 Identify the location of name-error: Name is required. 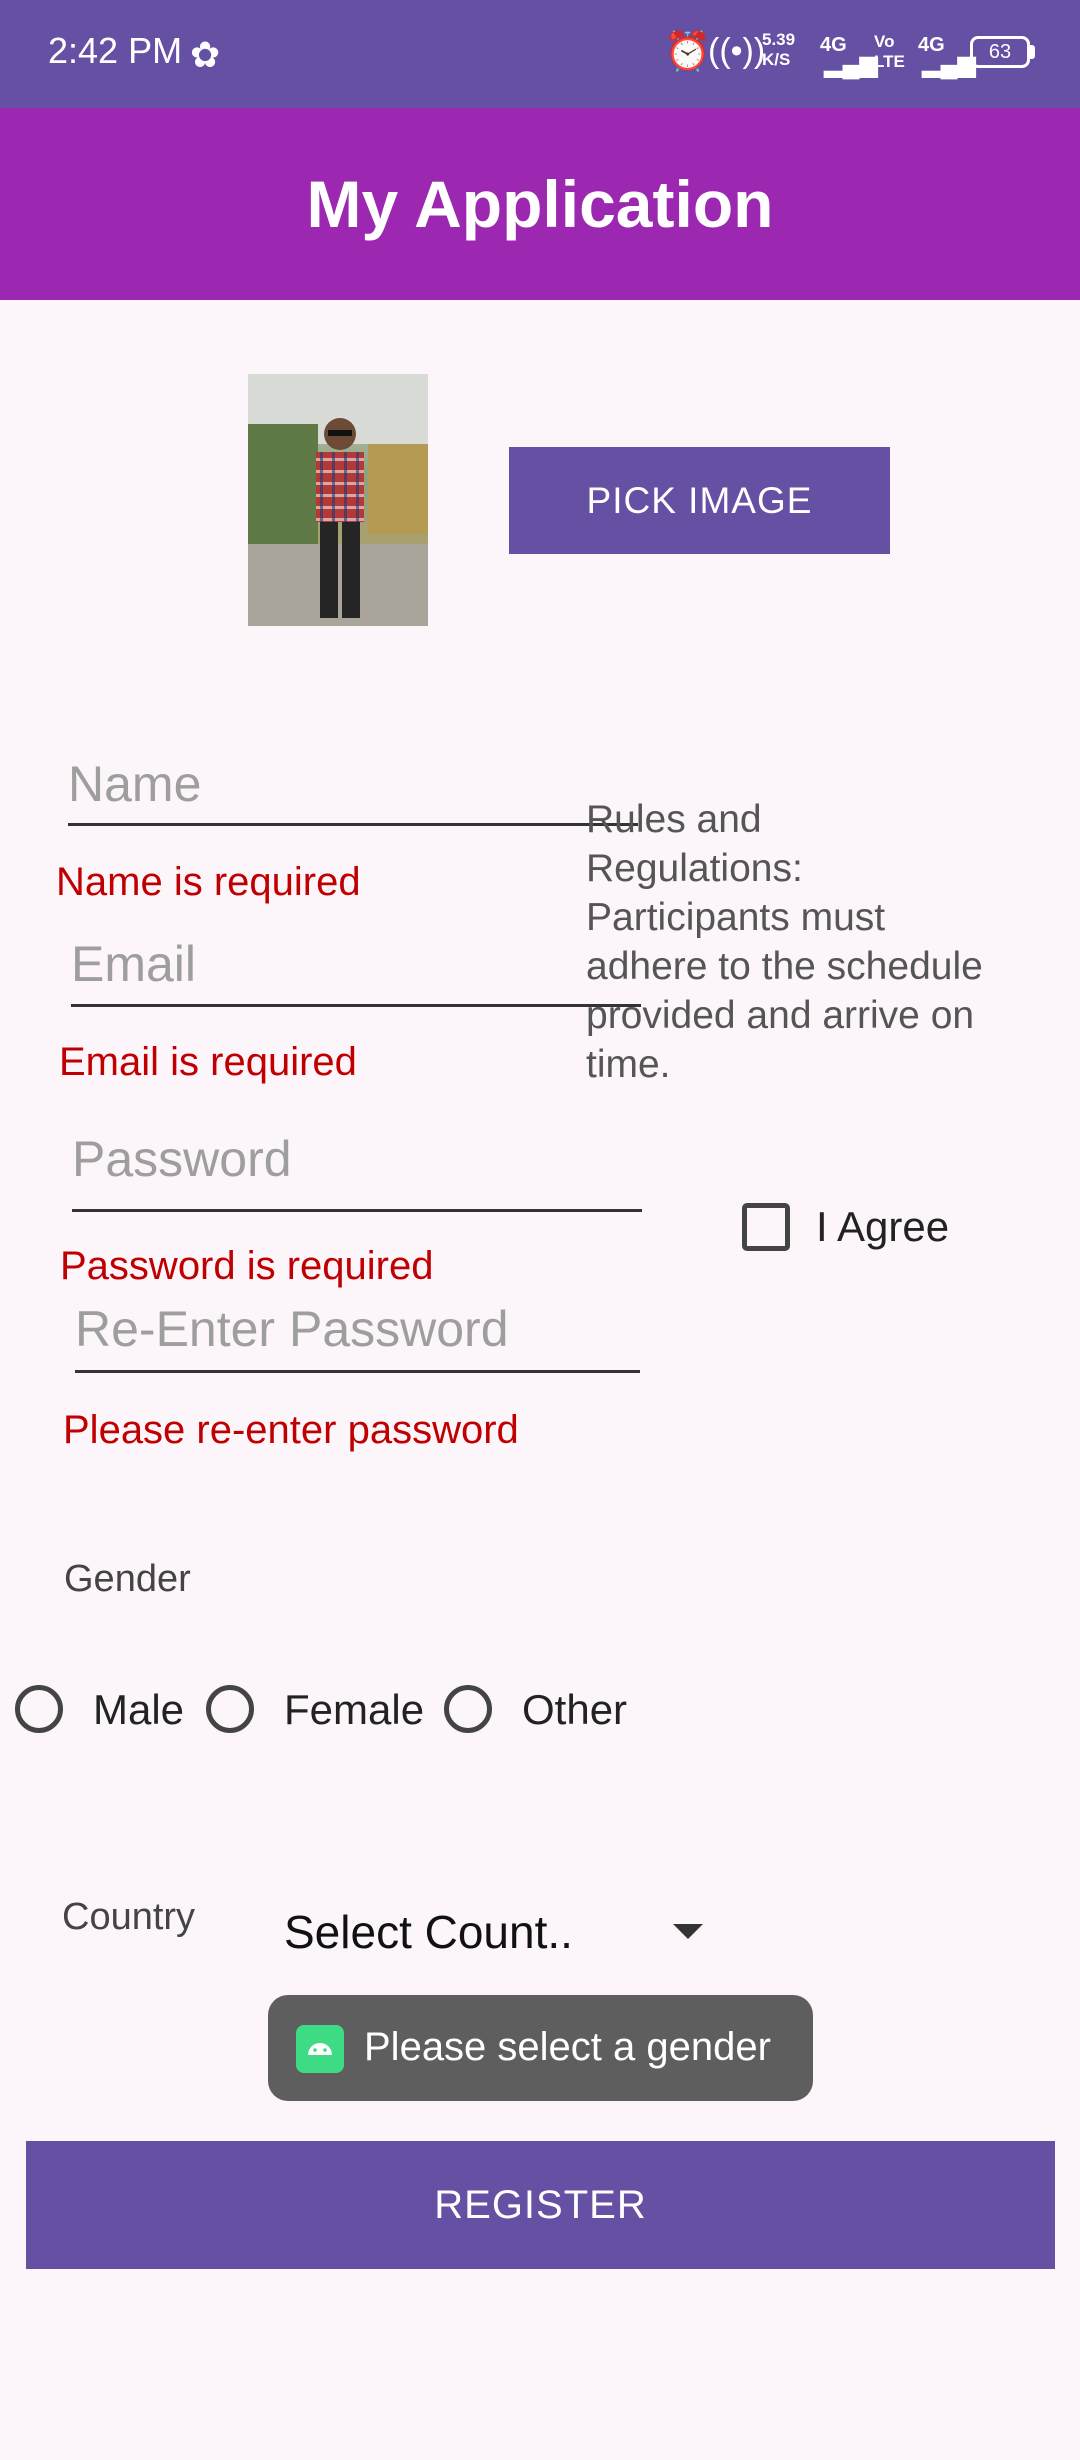
(208, 882).